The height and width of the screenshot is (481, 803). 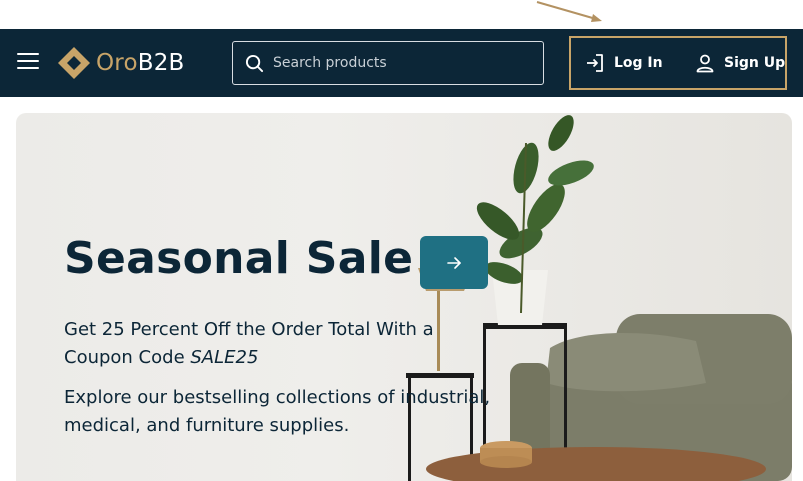 What do you see at coordinates (595, 63) in the screenshot?
I see `login-icon` at bounding box center [595, 63].